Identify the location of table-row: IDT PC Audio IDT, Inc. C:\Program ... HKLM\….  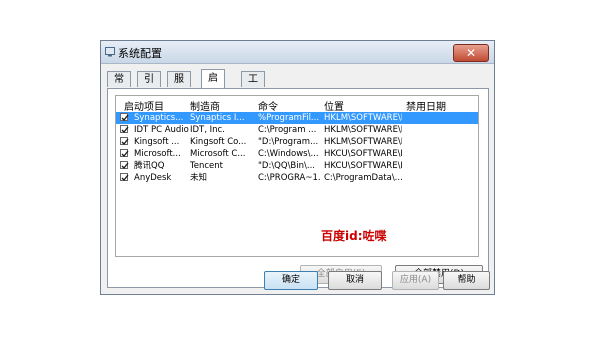
(297, 130).